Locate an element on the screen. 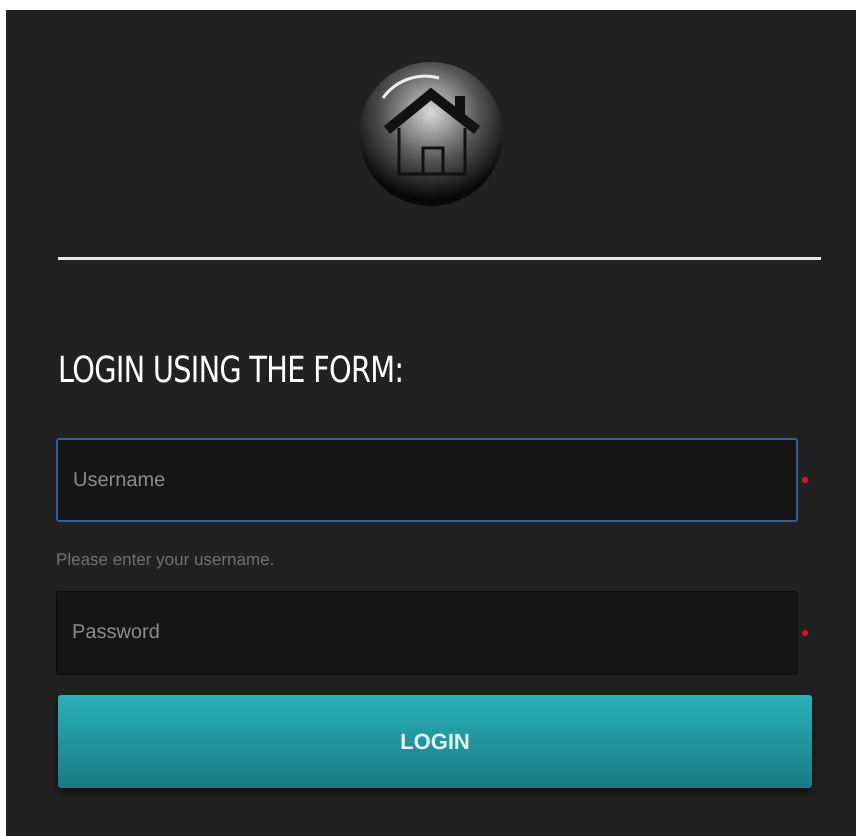  field-hint: Please enter your username. is located at coordinates (166, 560).